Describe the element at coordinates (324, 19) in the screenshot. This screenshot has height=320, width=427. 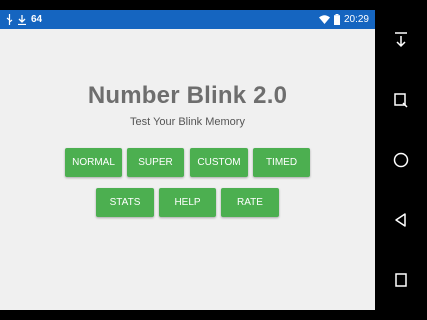
I see `wifi-icon` at that location.